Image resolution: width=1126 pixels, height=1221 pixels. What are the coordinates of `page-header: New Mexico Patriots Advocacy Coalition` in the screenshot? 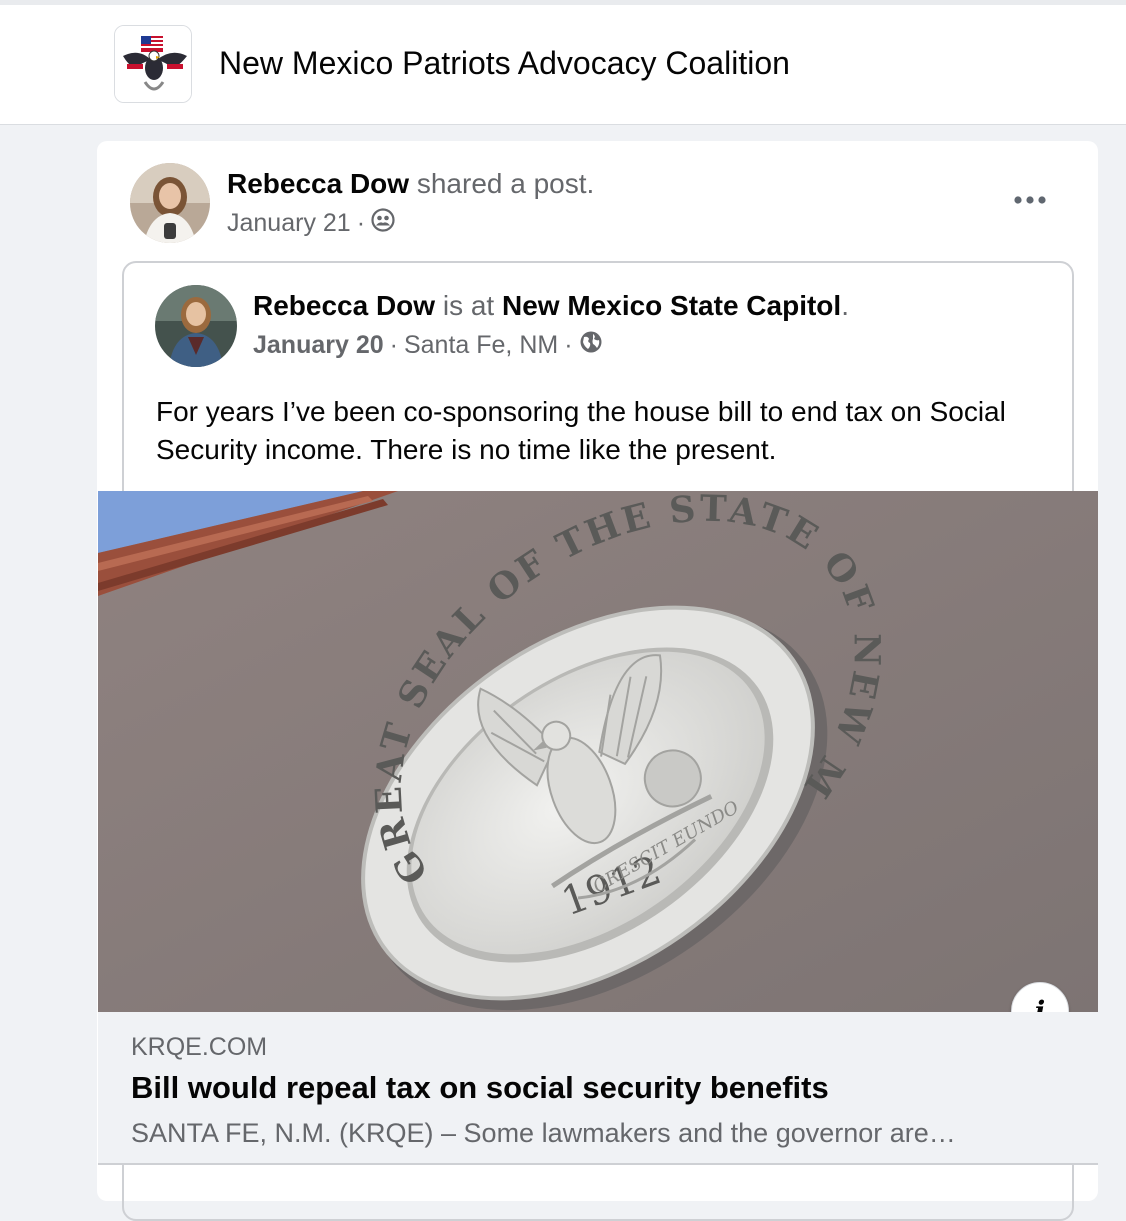 It's located at (563, 65).